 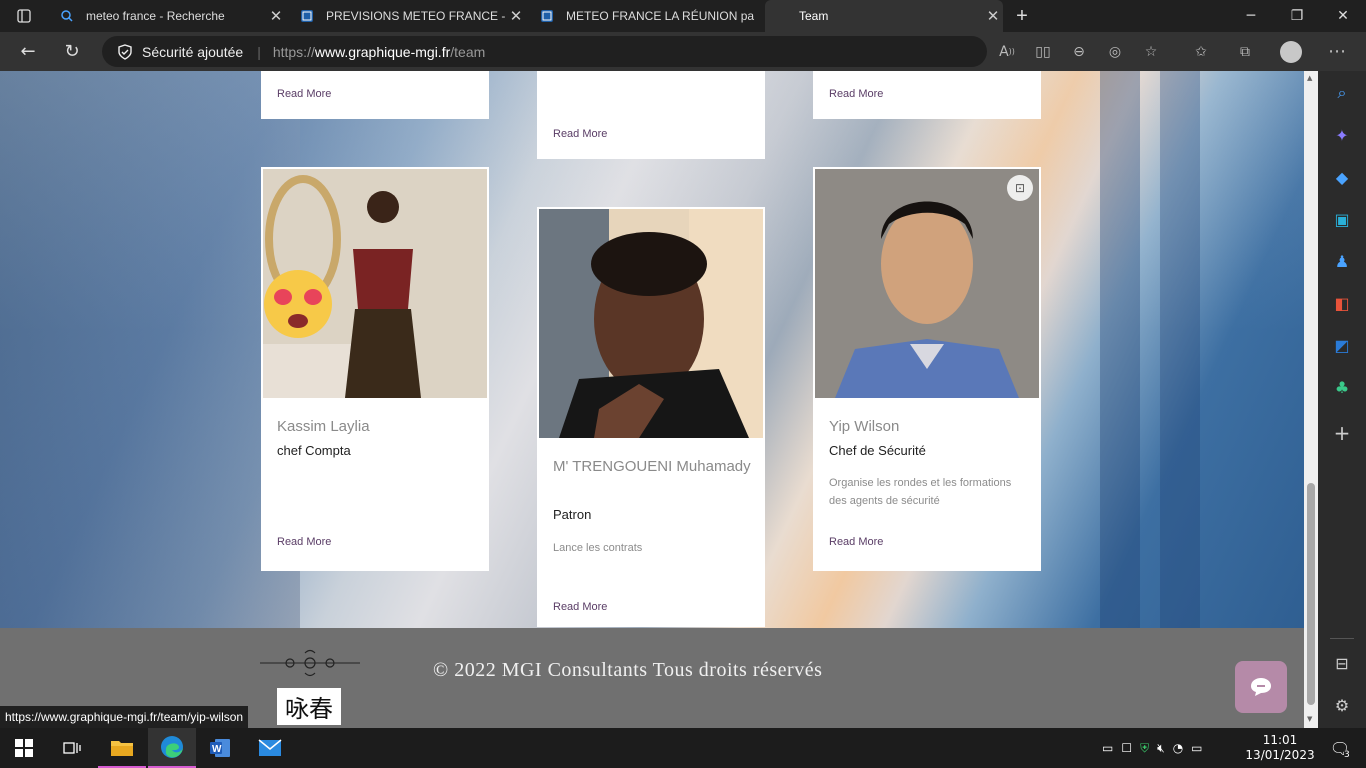 What do you see at coordinates (125, 51) in the screenshot?
I see `shield-icon` at bounding box center [125, 51].